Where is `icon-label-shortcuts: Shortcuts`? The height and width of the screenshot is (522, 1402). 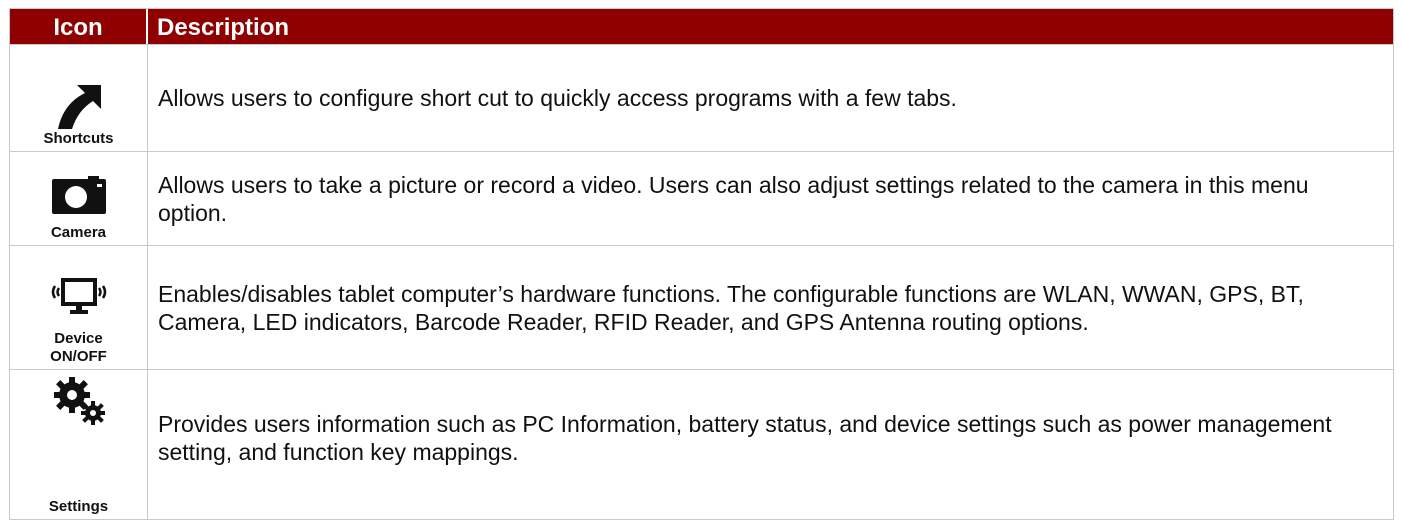
icon-label-shortcuts: Shortcuts is located at coordinates (78, 138).